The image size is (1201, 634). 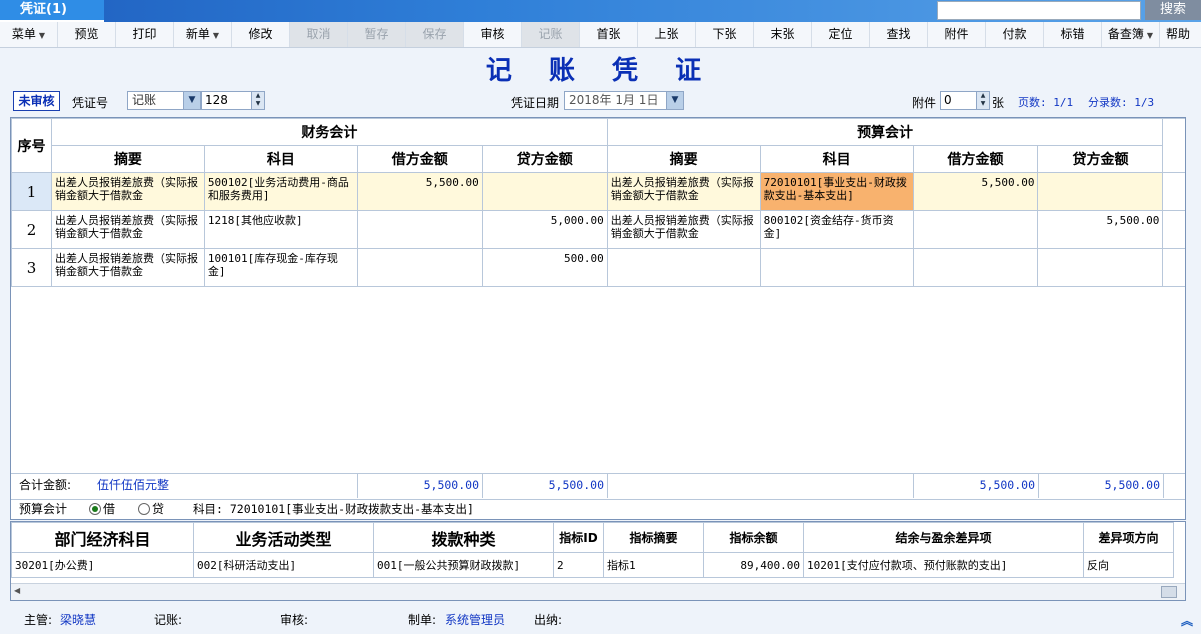 I want to click on toolbar-button-17: 付款, so click(x=1015, y=34).